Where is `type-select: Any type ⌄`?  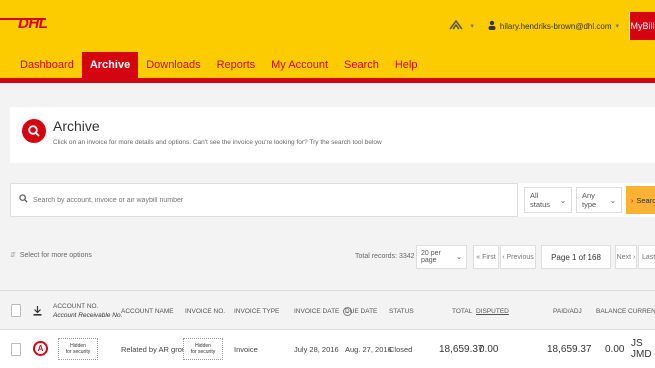
type-select: Any type ⌄ is located at coordinates (599, 200).